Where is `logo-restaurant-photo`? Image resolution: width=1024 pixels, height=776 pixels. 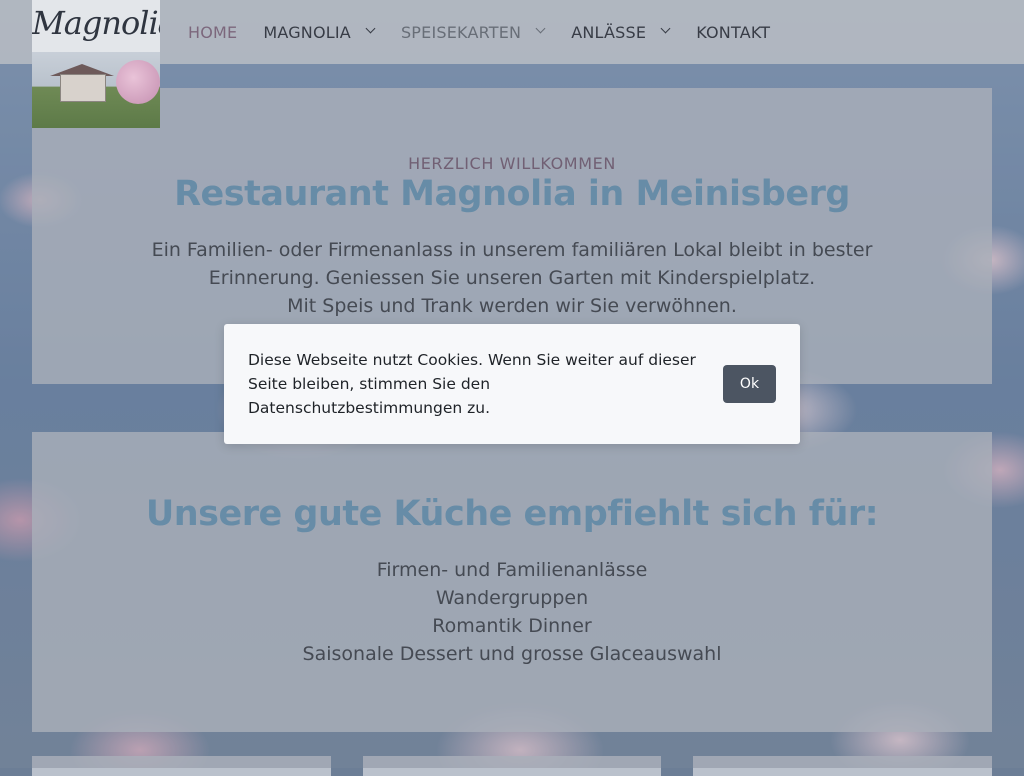 logo-restaurant-photo is located at coordinates (96, 90).